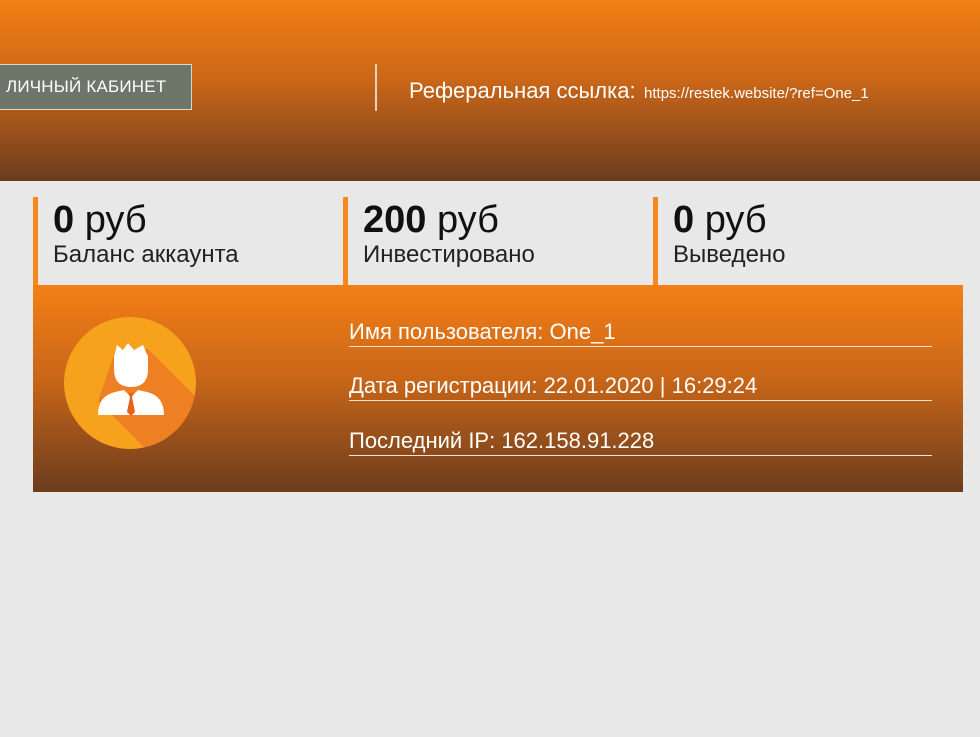 This screenshot has height=737, width=980. I want to click on personal-cabinet-button: ЛИЧНЫЙ КАБИНЕТ, so click(96, 87).